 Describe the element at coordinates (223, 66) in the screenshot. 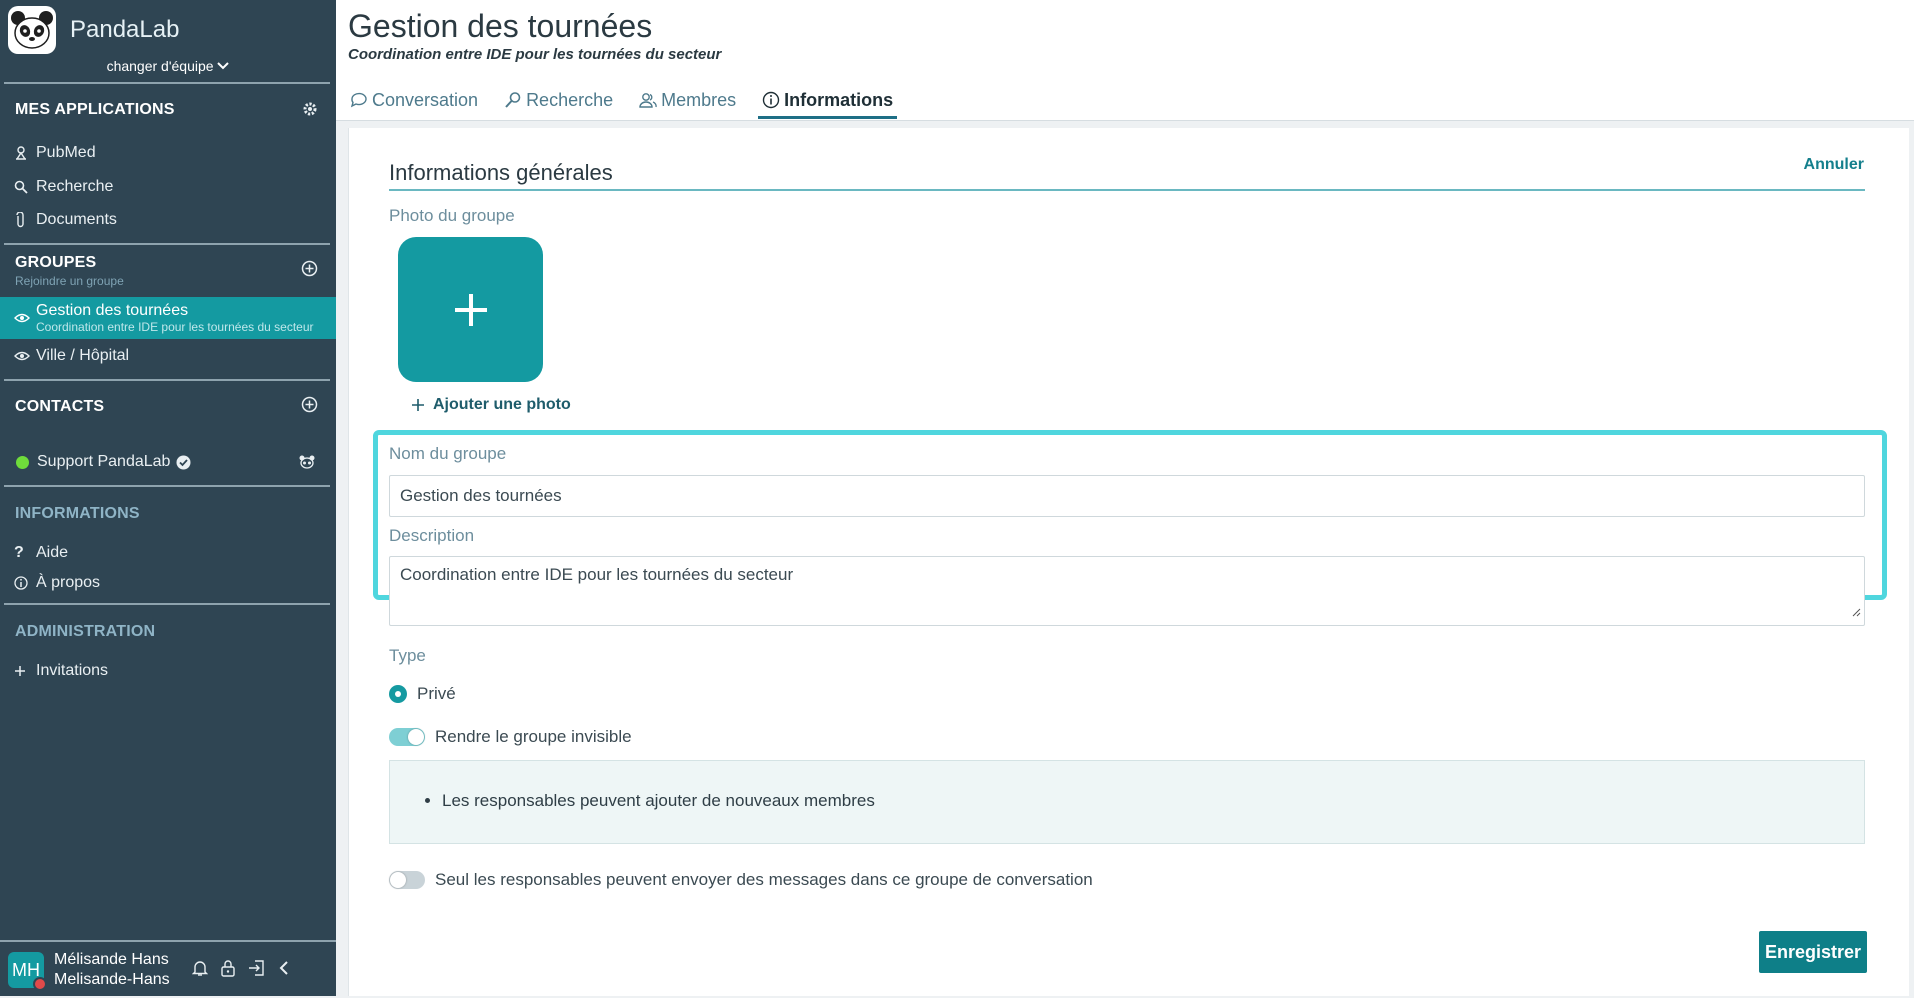

I see `chevron-down-icon` at that location.